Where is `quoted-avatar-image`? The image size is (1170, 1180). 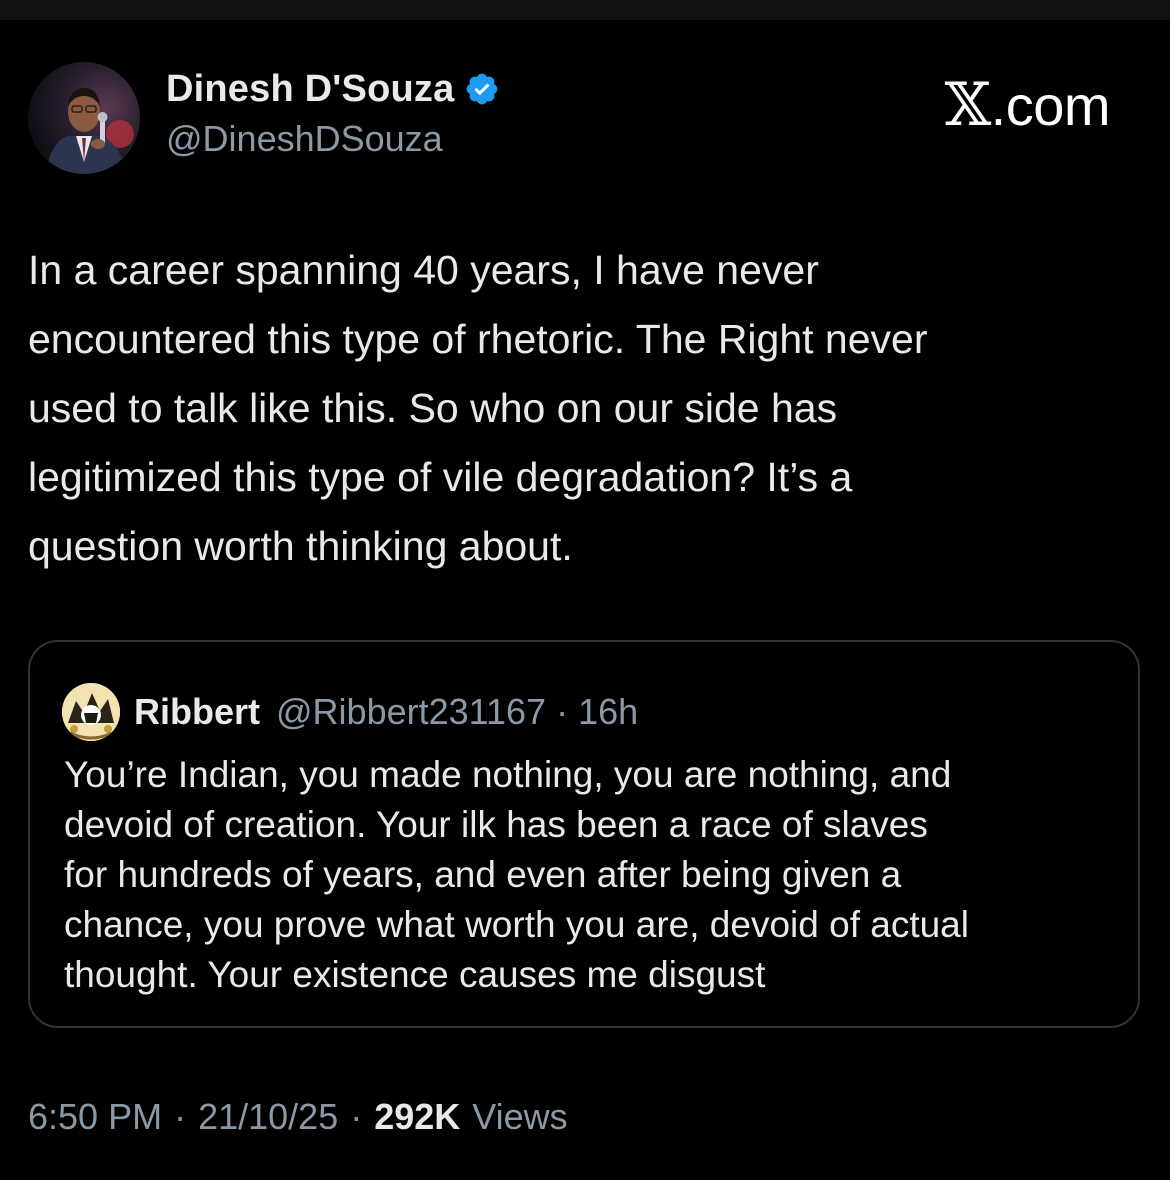 quoted-avatar-image is located at coordinates (91, 712).